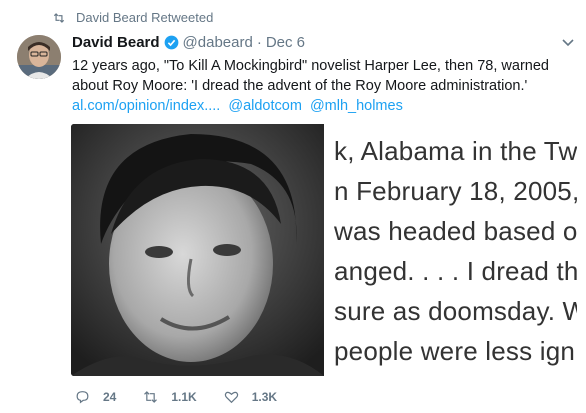  Describe the element at coordinates (455, 351) in the screenshot. I see `article-line: people were less ign` at that location.